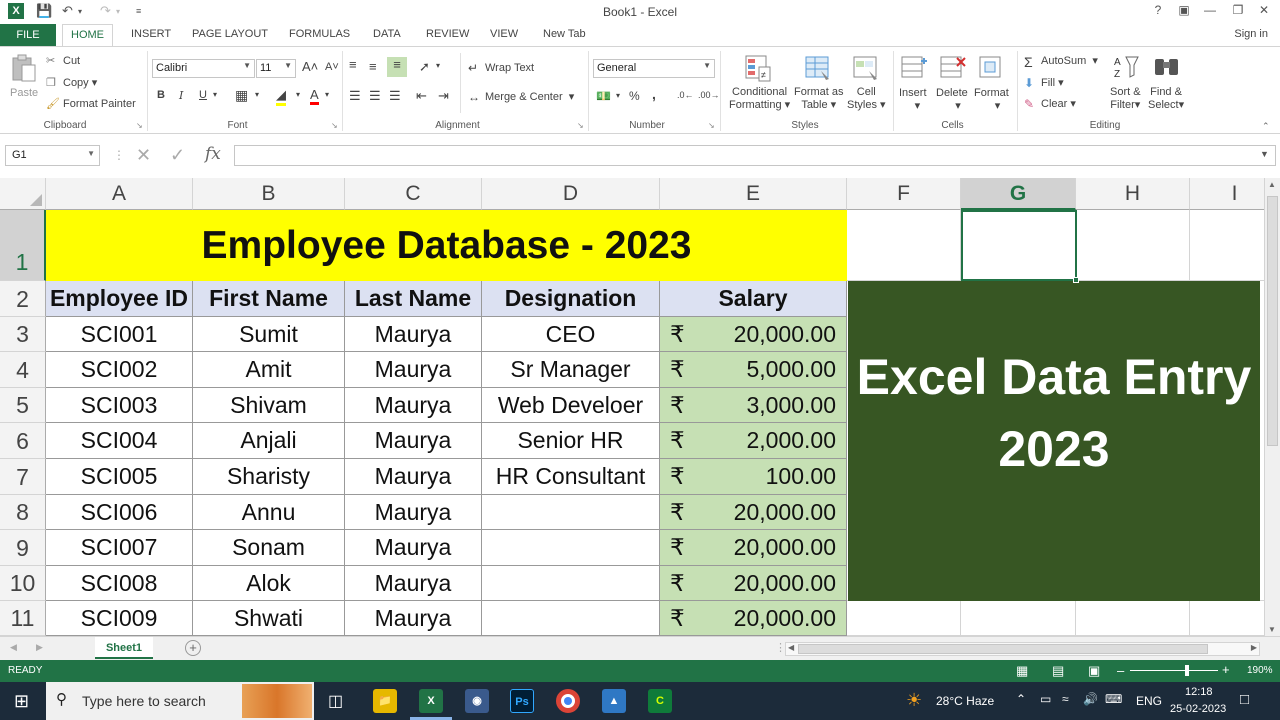 Image resolution: width=1280 pixels, height=720 pixels. I want to click on column-header-c: C, so click(413, 194).